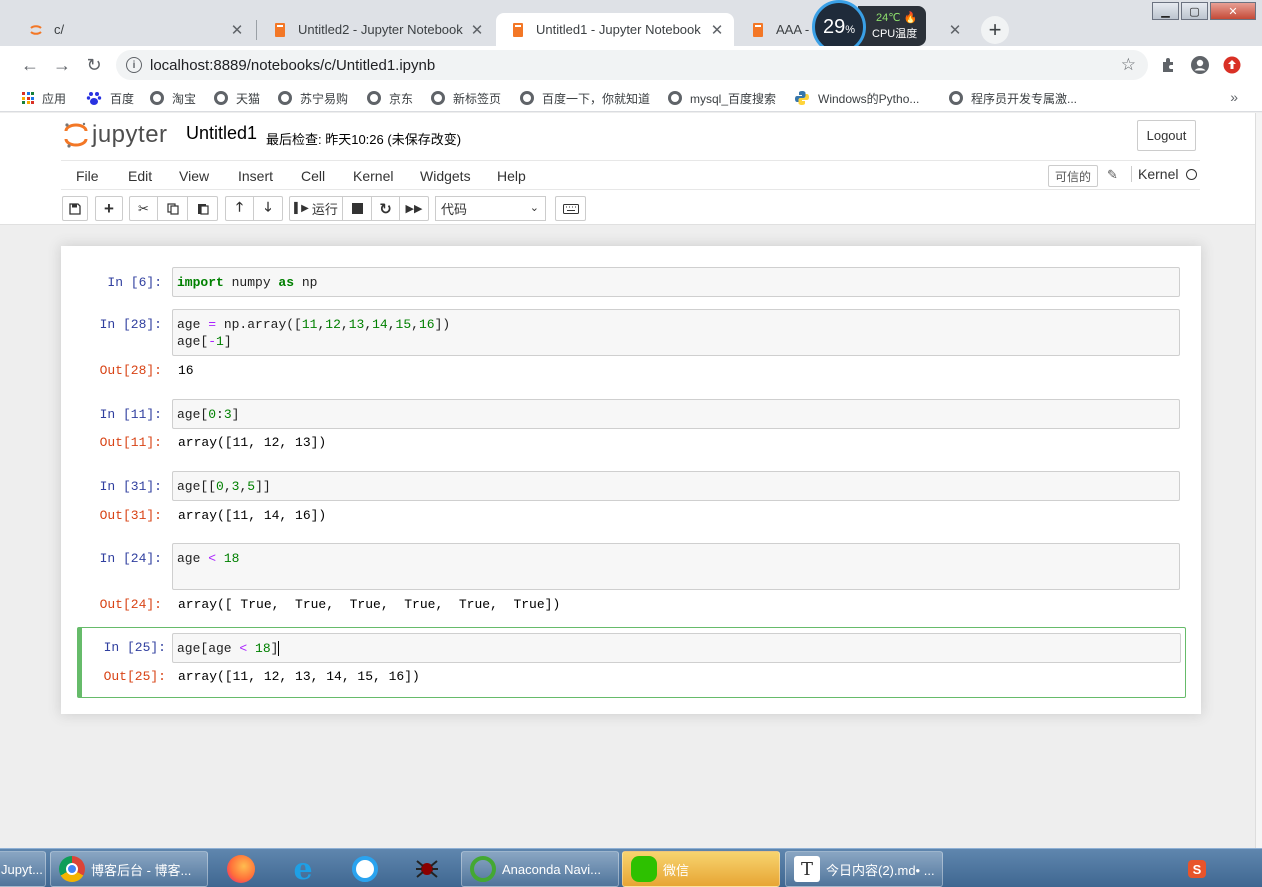  Describe the element at coordinates (1112, 175) in the screenshot. I see `pencil-icon: ✎` at that location.